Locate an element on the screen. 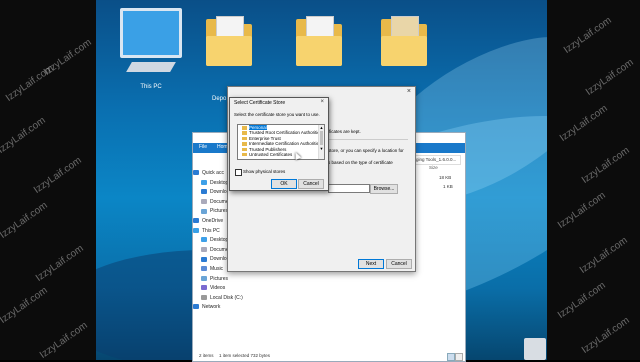  nav-item: Local Disk (C:) is located at coordinates (222, 299).